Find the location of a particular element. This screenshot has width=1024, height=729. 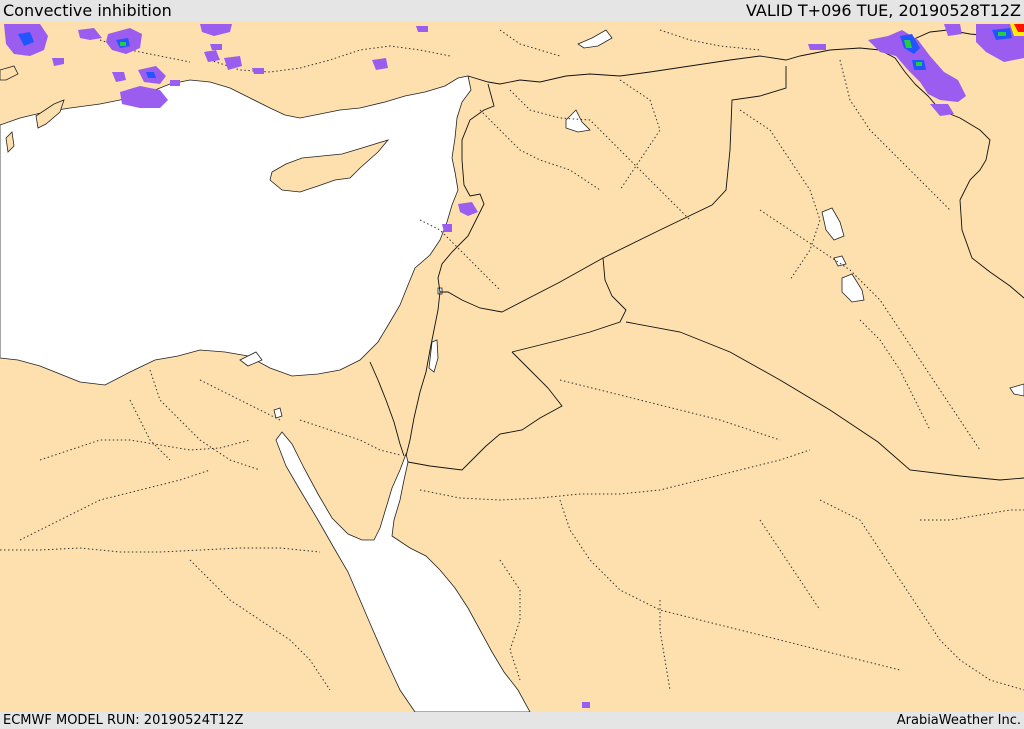

valid-time: VALID T+096 TUE, 20190528T12Z is located at coordinates (883, 10).